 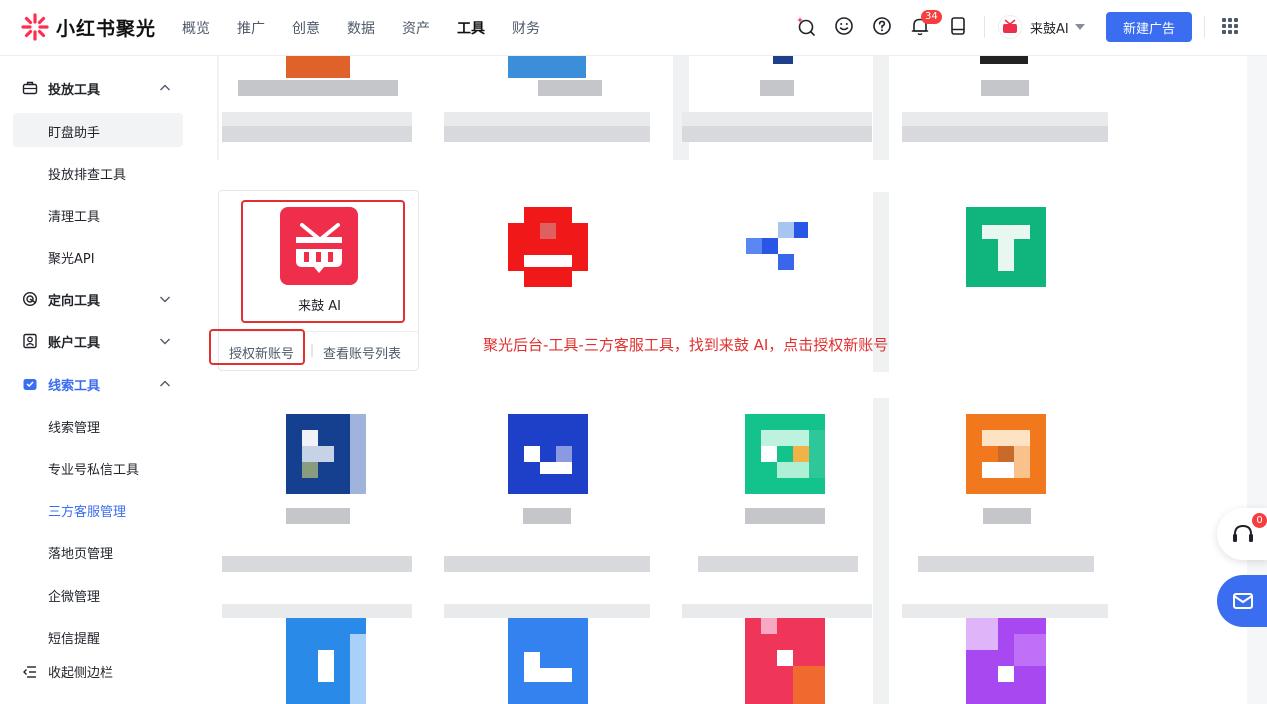 I want to click on briefcase-icon, so click(x=30, y=88).